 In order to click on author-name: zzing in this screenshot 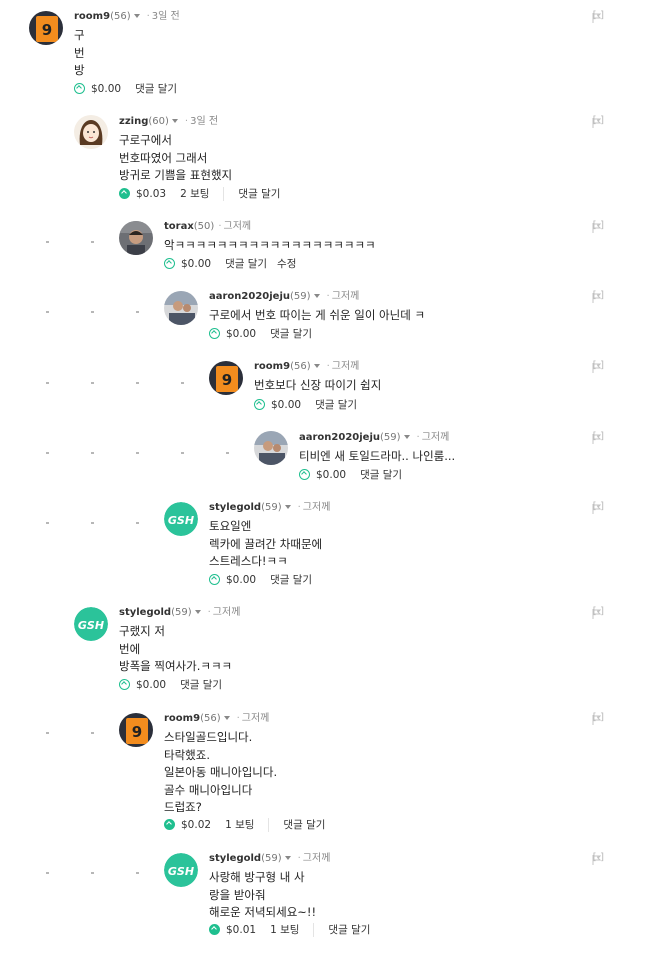, I will do `click(133, 121)`.